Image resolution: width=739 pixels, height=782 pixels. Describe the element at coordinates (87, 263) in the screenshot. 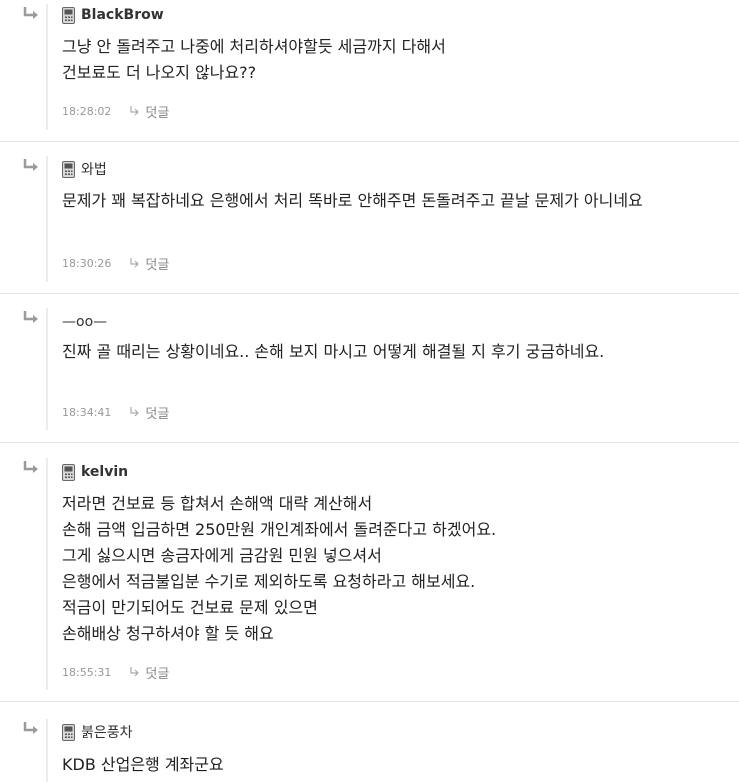

I see `comment-timestamp: 18:30:26` at that location.